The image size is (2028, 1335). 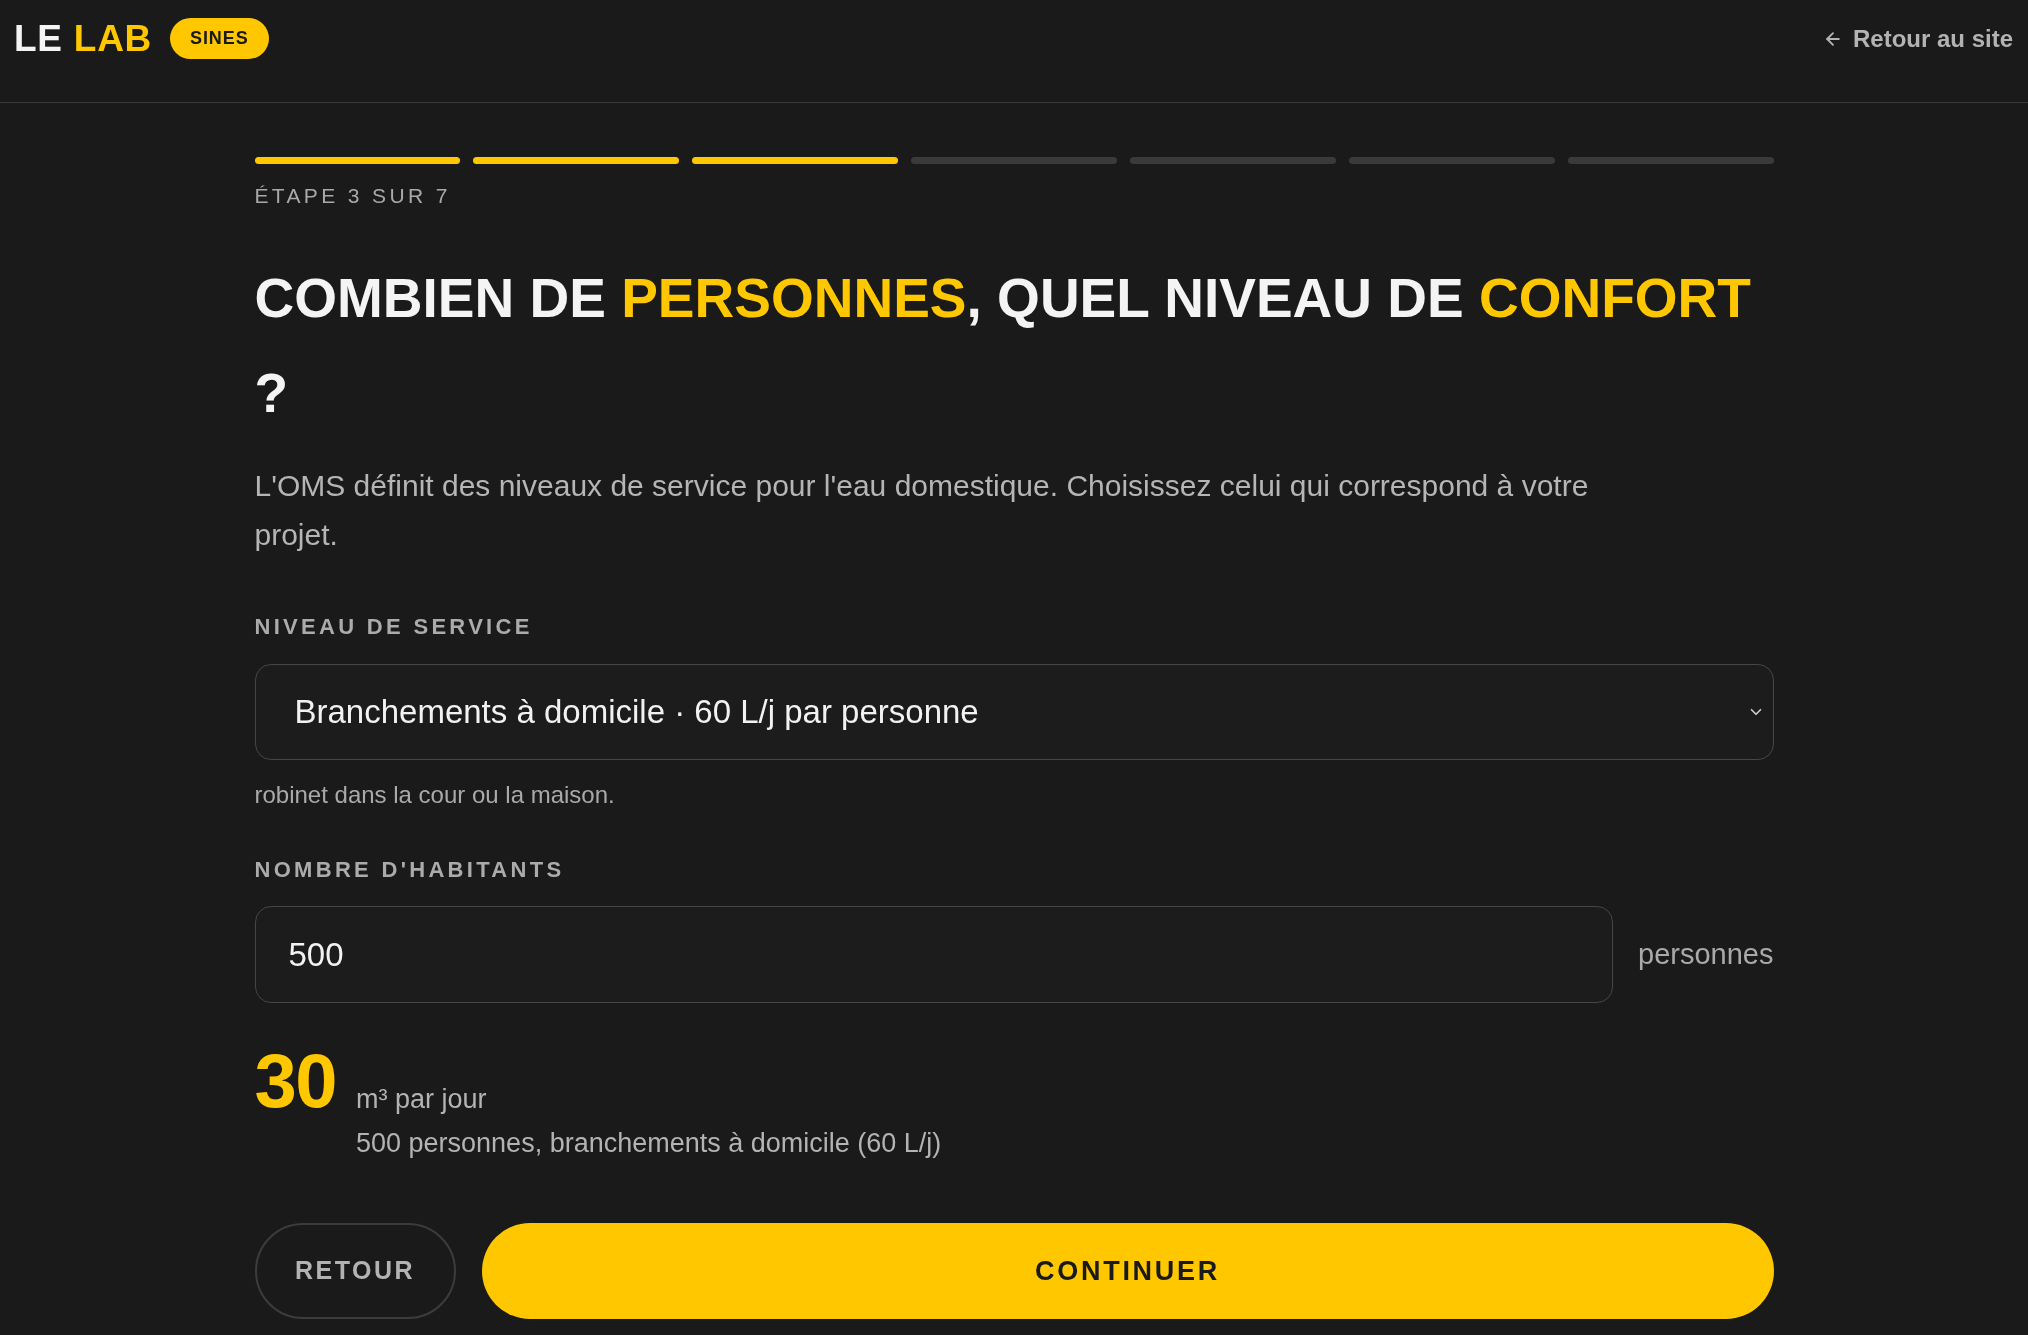 What do you see at coordinates (295, 1081) in the screenshot?
I see `result-value: 30` at bounding box center [295, 1081].